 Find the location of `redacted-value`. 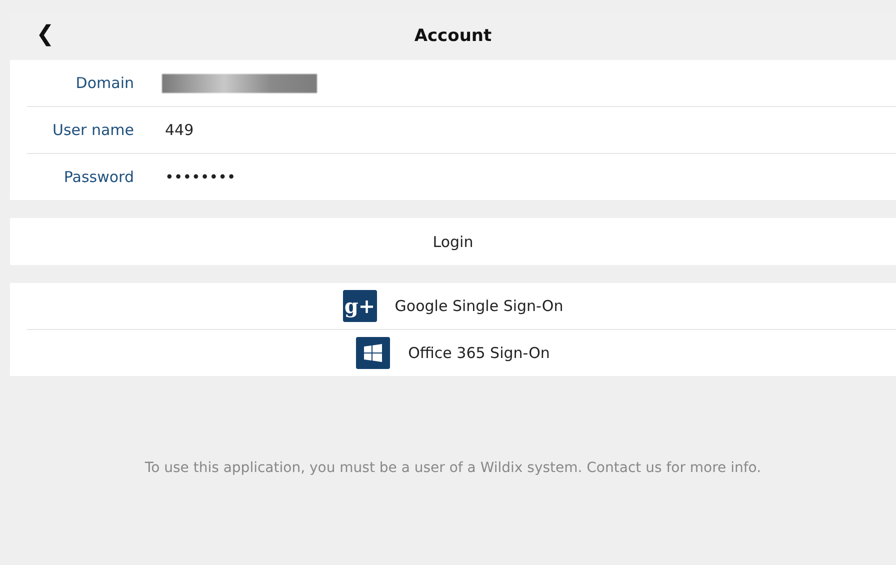

redacted-value is located at coordinates (239, 83).